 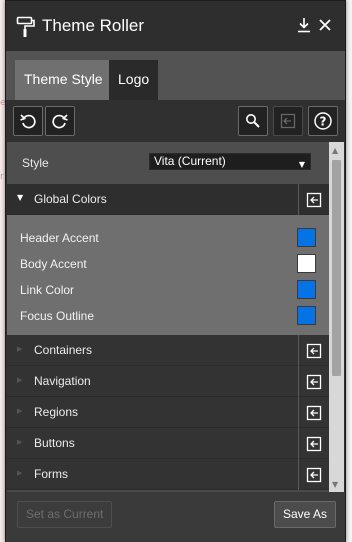 I want to click on color-label: Header Accent, so click(x=59, y=238).